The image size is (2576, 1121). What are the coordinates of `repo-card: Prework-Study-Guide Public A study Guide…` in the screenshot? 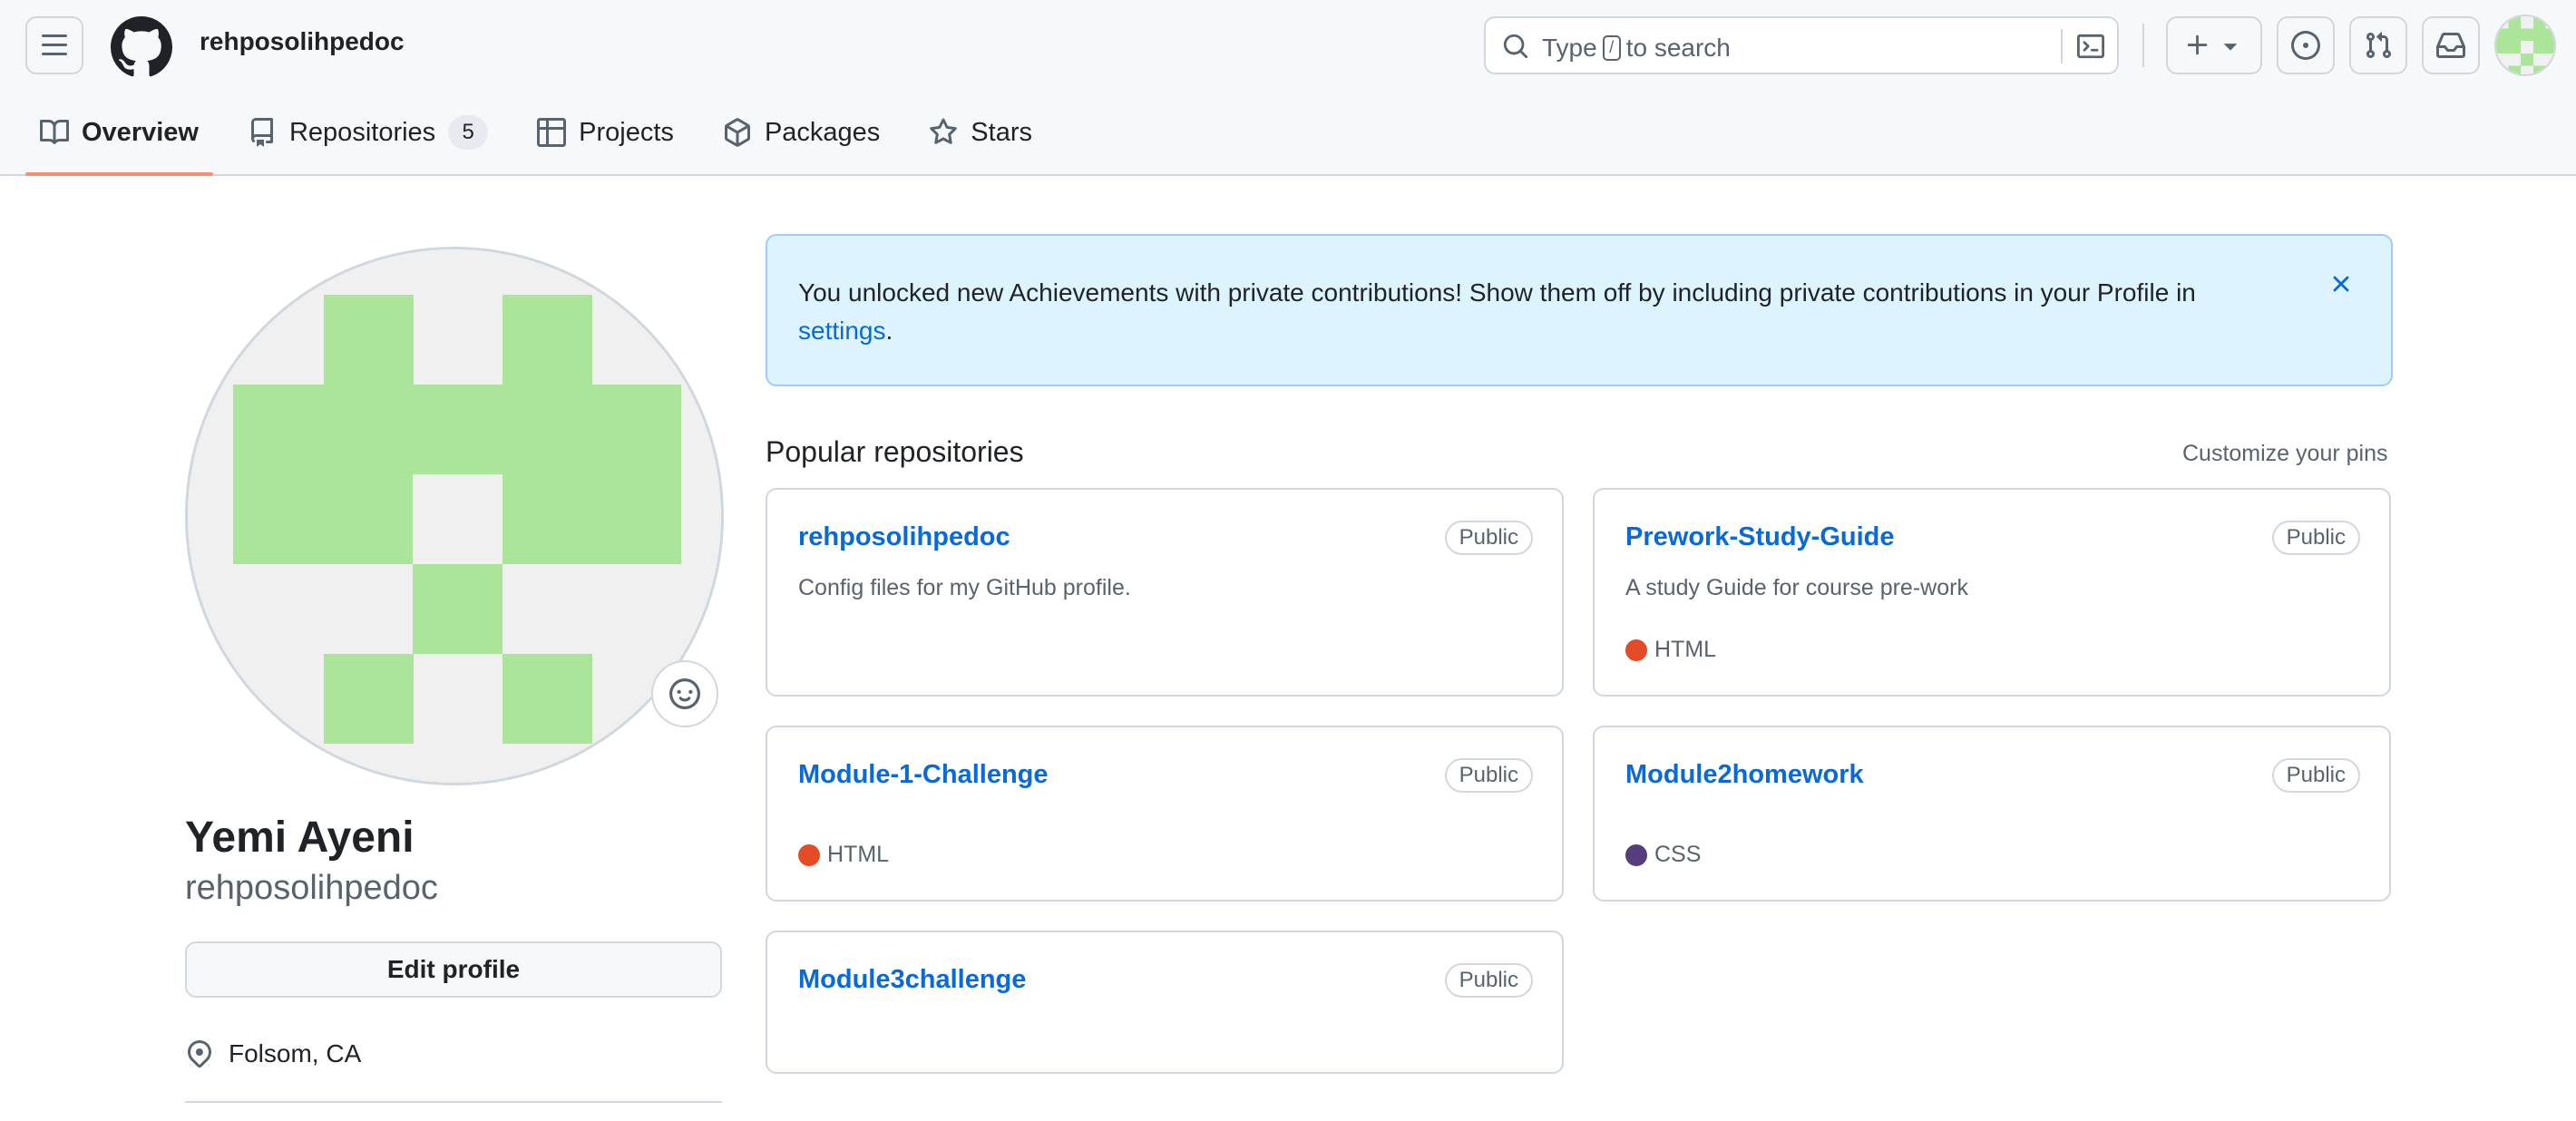 It's located at (1992, 592).